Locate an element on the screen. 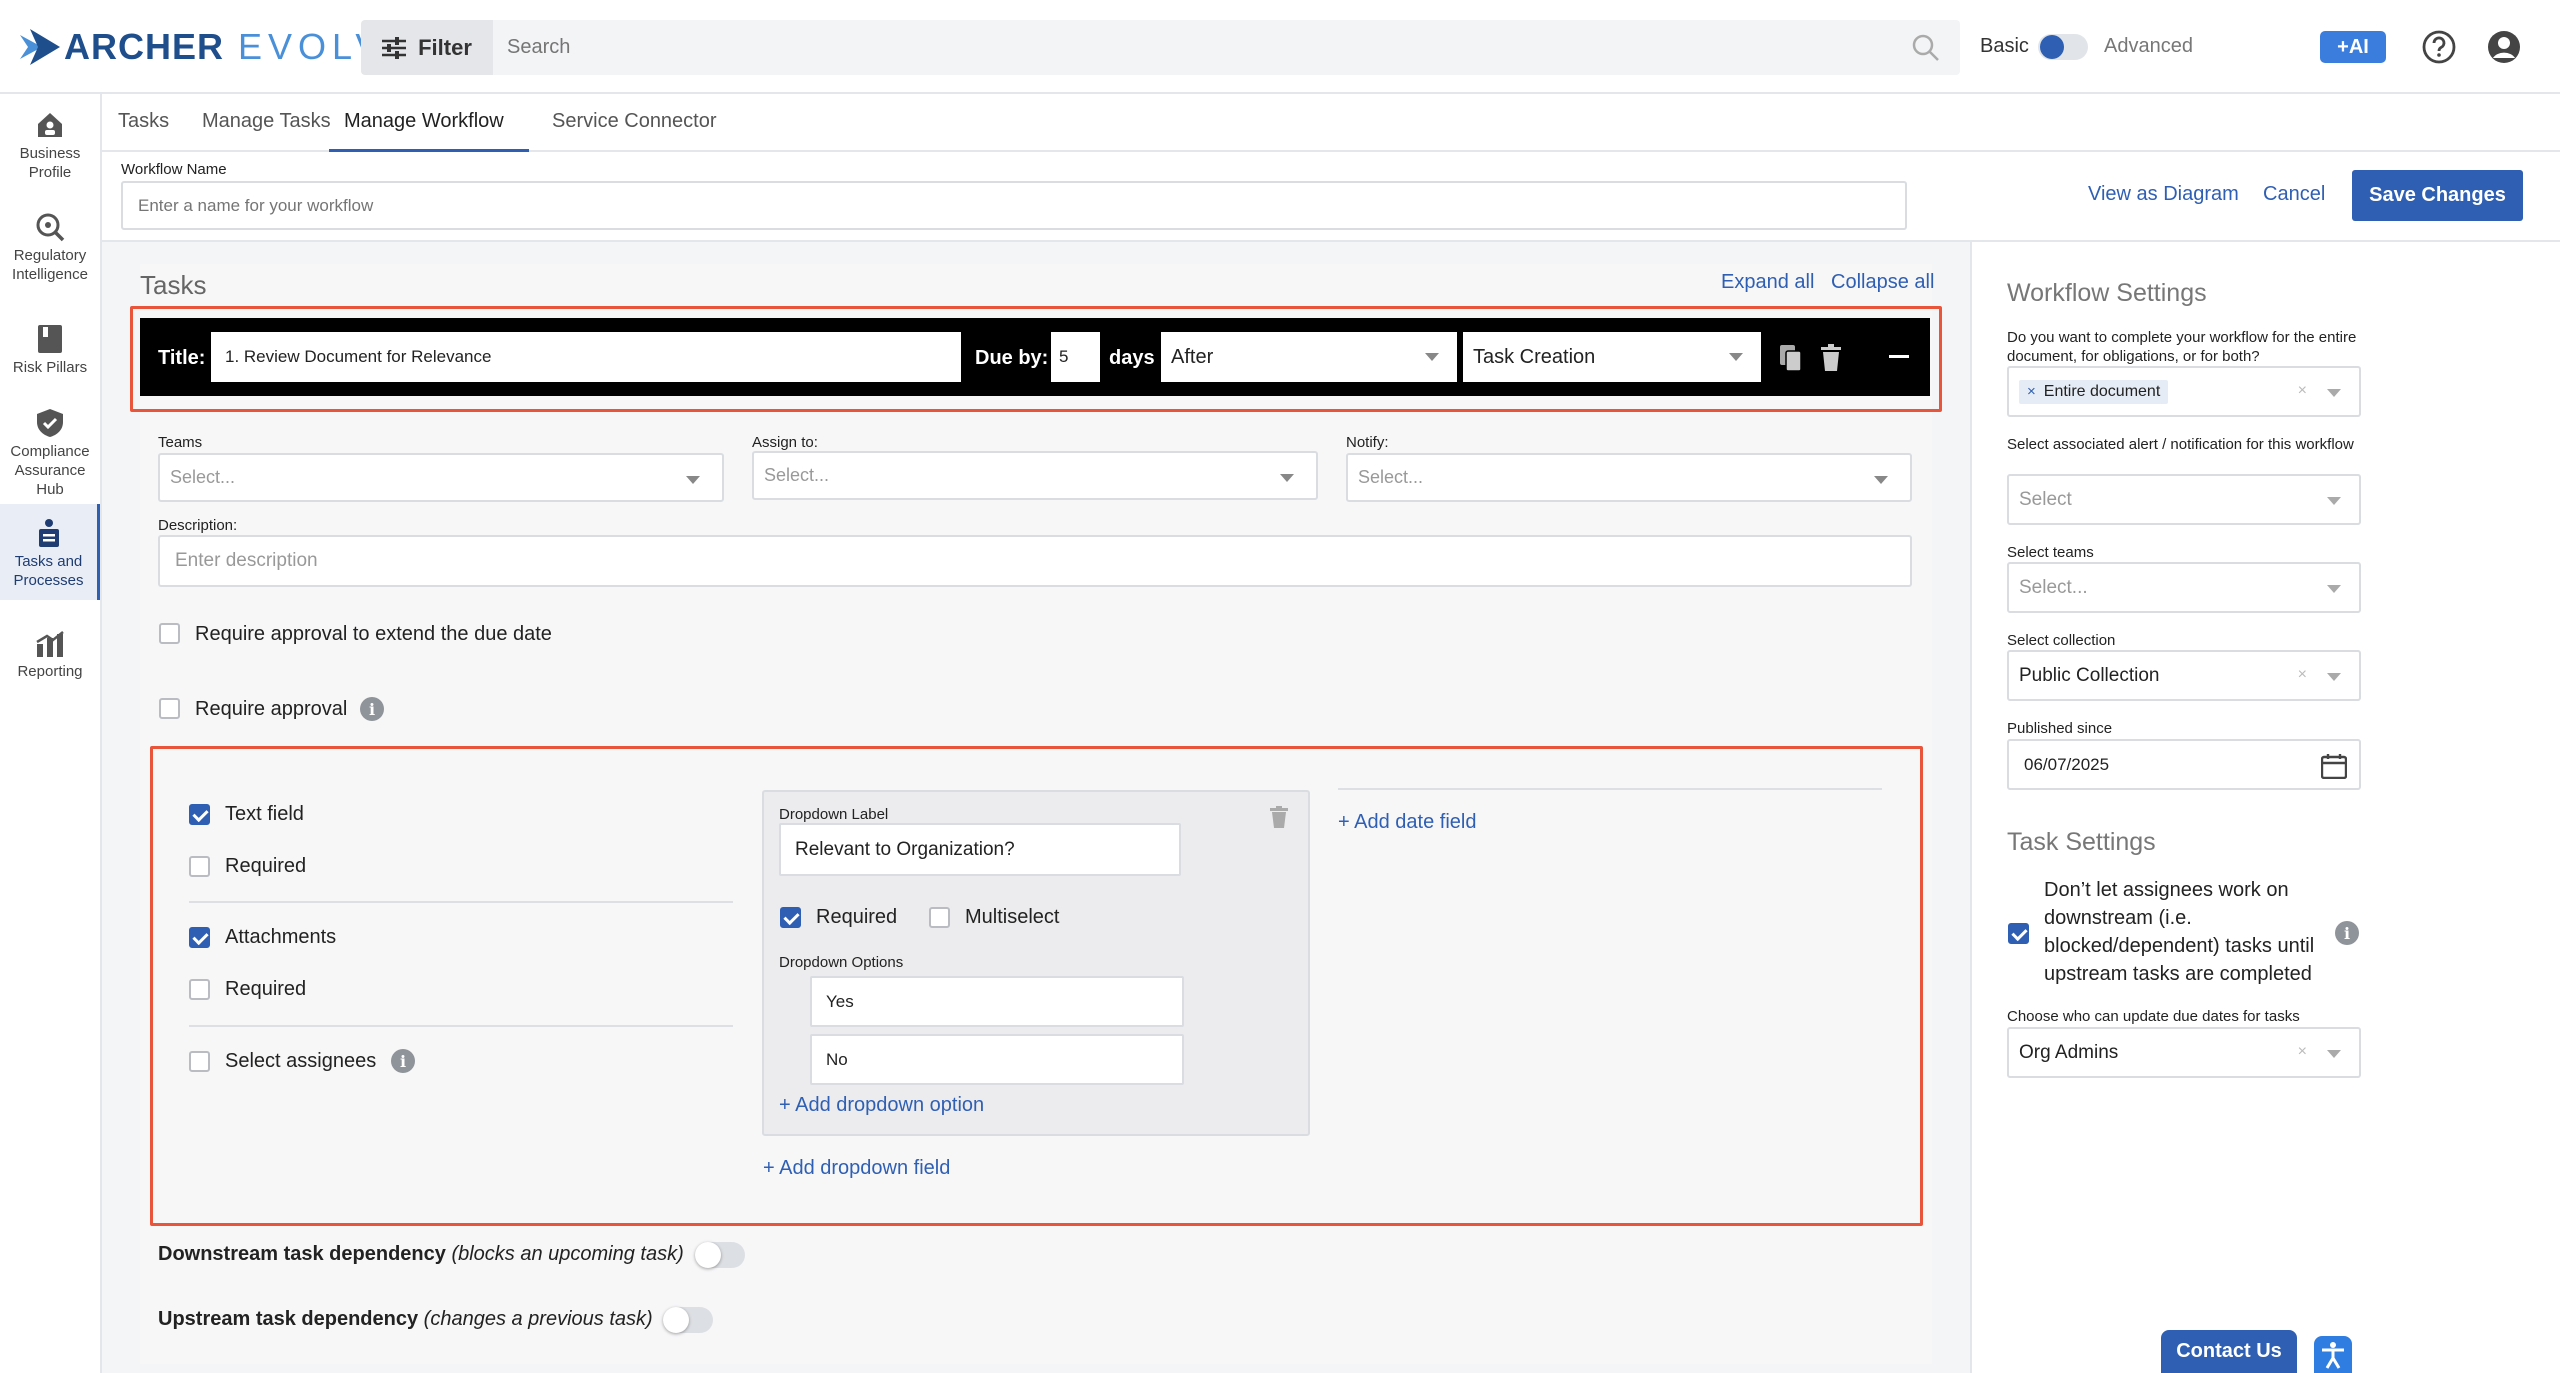 The height and width of the screenshot is (1373, 2560). due-relation-select: After is located at coordinates (1309, 357).